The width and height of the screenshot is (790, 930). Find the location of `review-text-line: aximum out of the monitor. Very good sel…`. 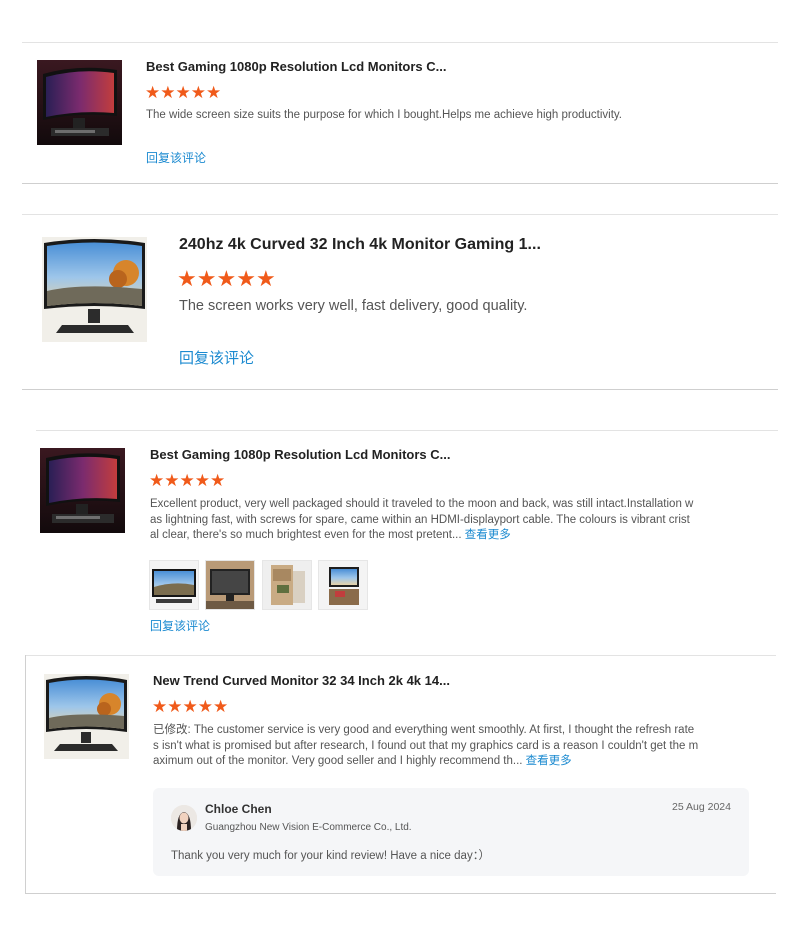

review-text-line: aximum out of the monitor. Very good sel… is located at coordinates (362, 761).